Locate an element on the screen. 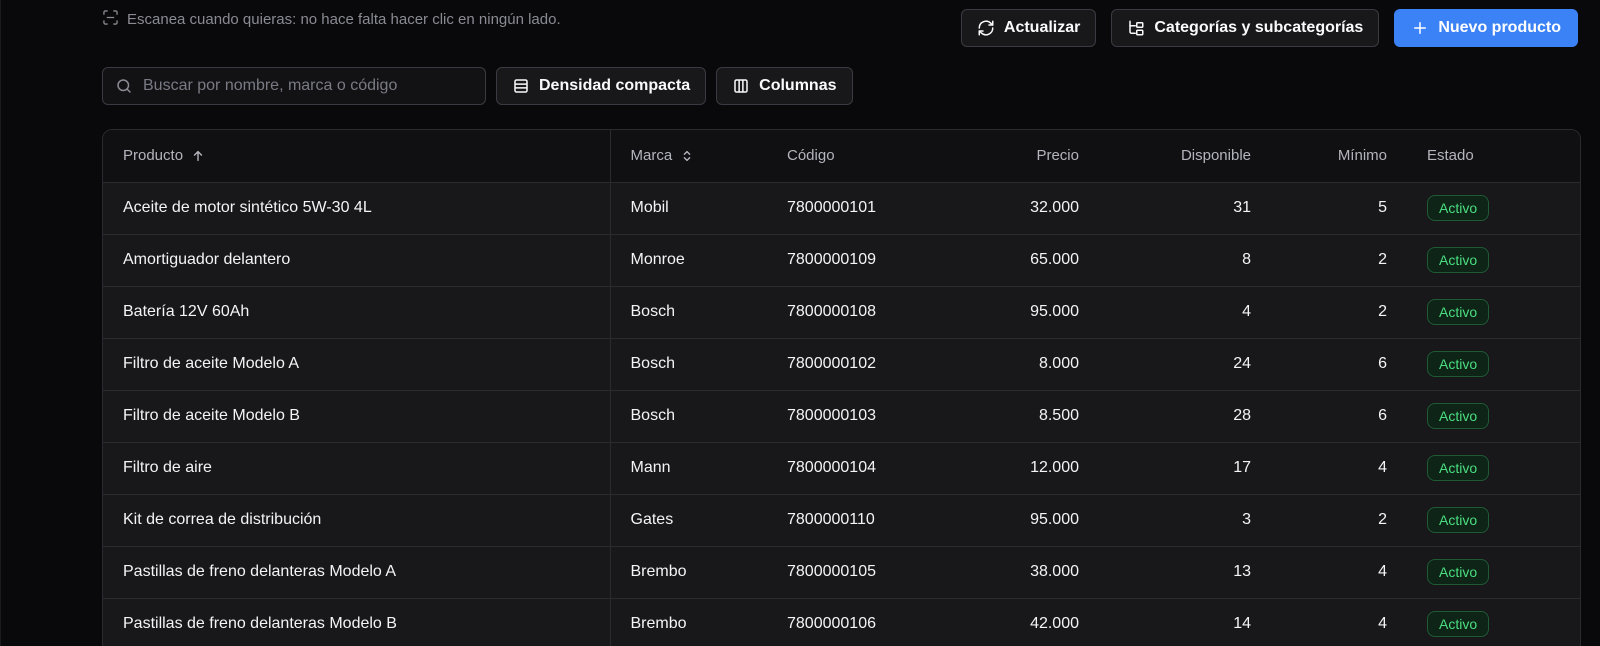  columns-icon is located at coordinates (741, 86).